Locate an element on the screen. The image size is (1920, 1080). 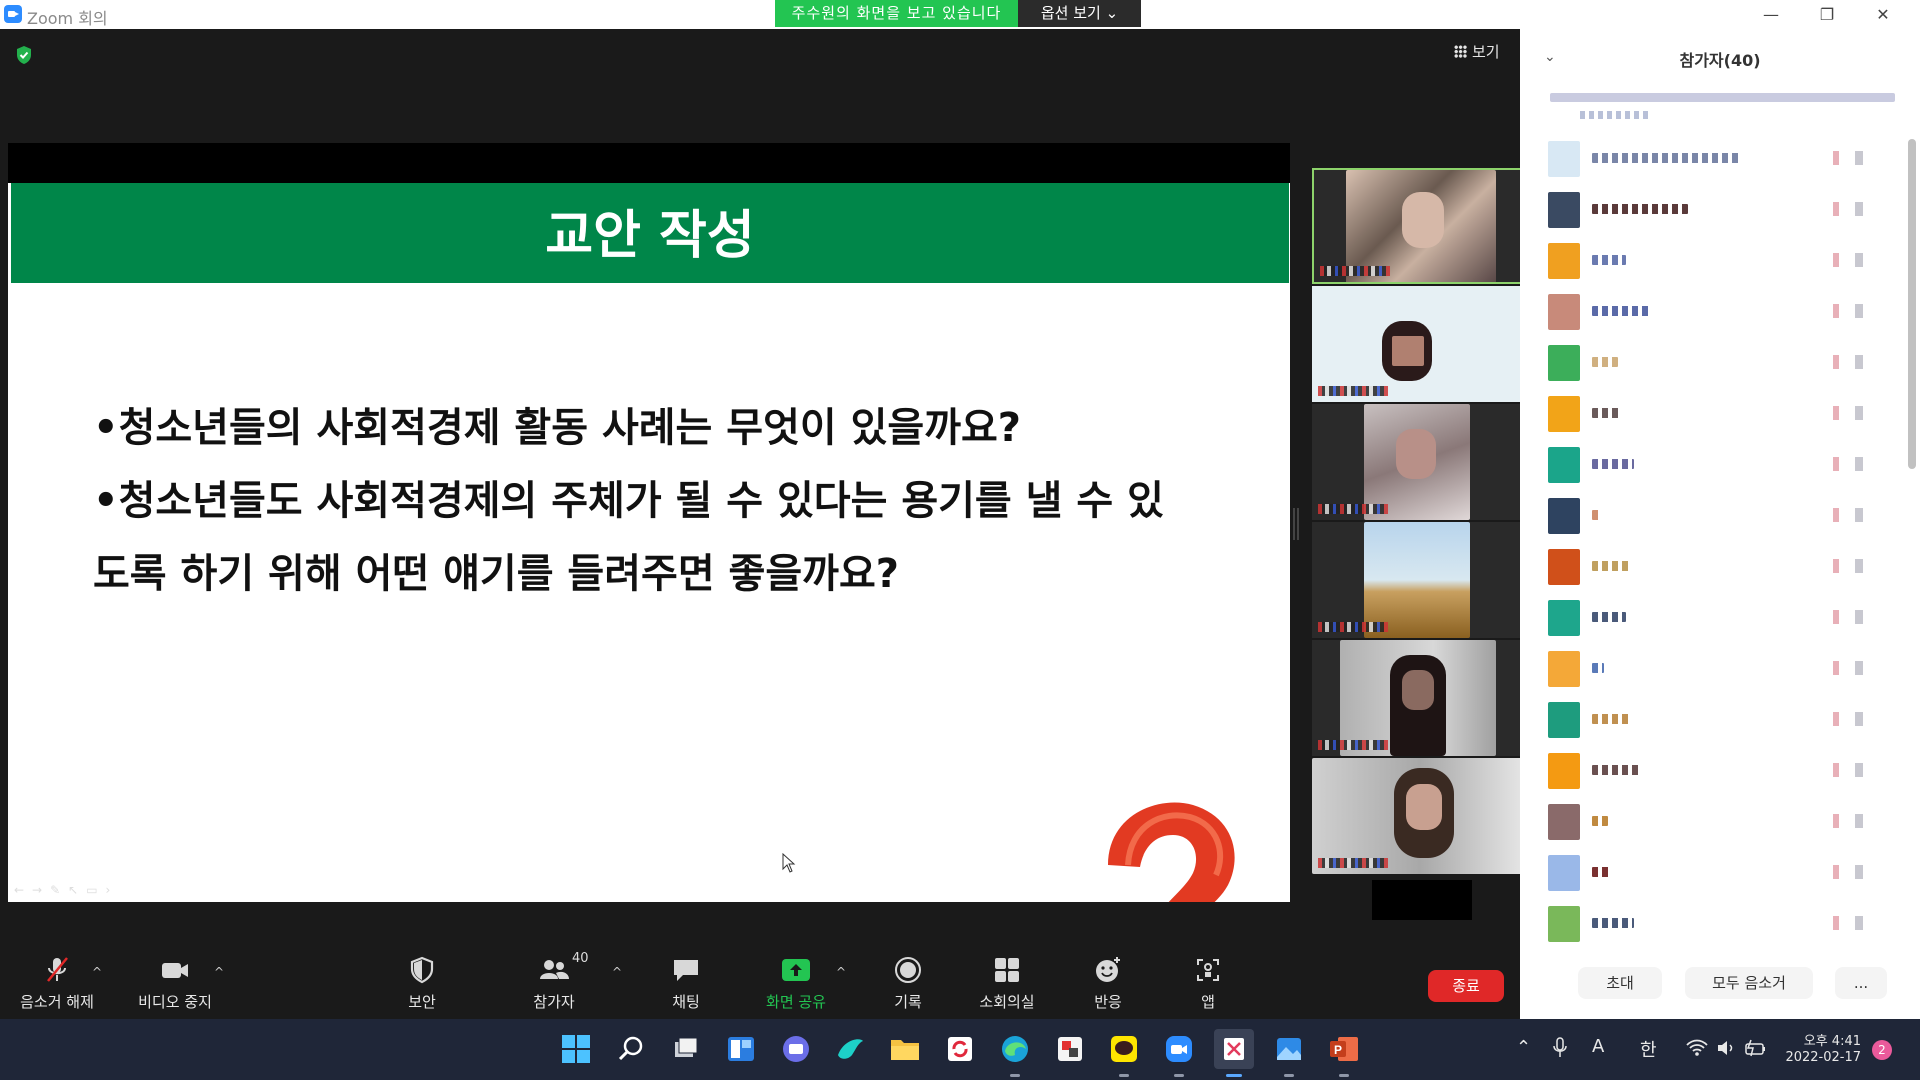
view-options-button: 옵션 보기 ⌄ is located at coordinates (1079, 13).